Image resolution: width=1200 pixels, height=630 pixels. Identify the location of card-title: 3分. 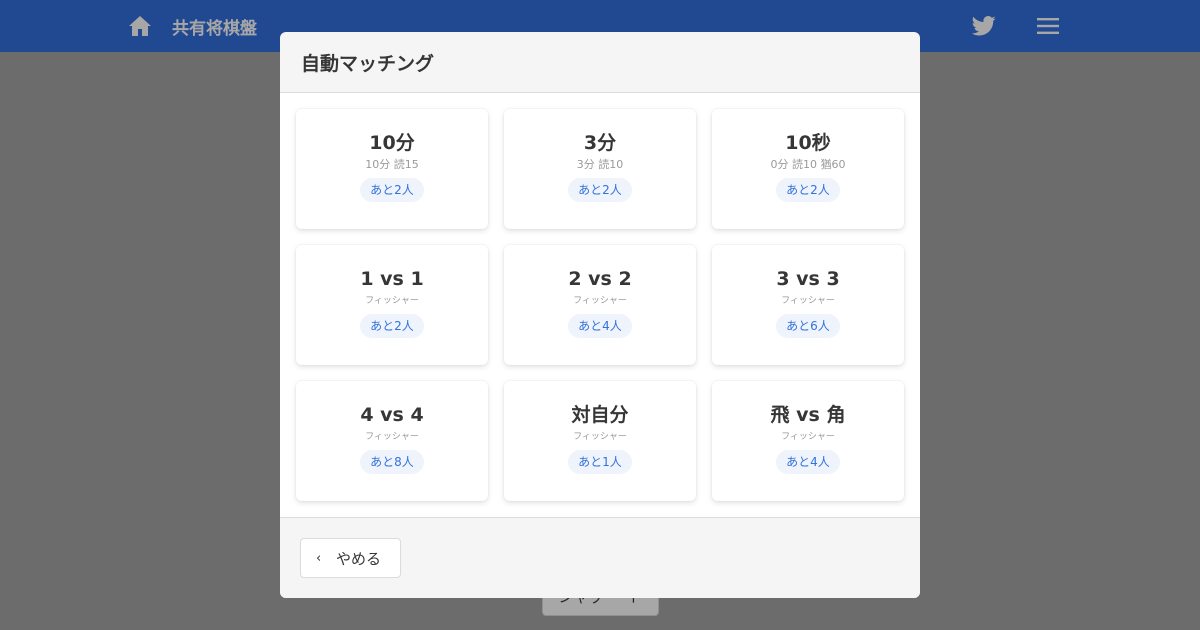
(600, 143).